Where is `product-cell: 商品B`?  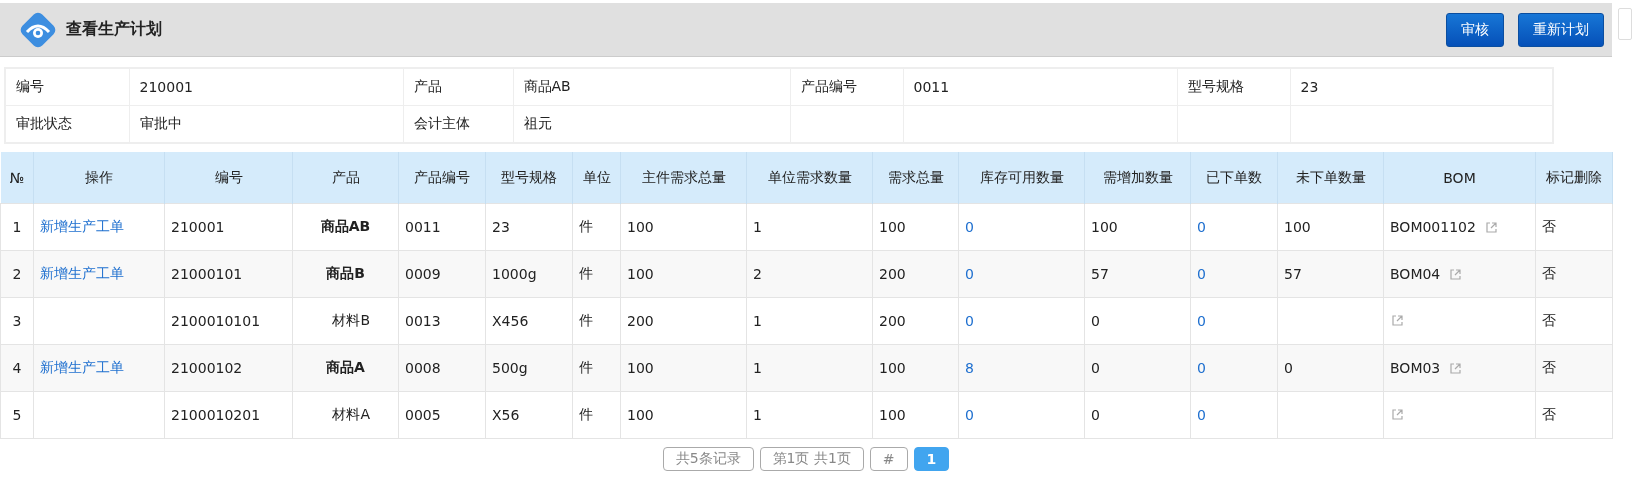 product-cell: 商品B is located at coordinates (345, 273).